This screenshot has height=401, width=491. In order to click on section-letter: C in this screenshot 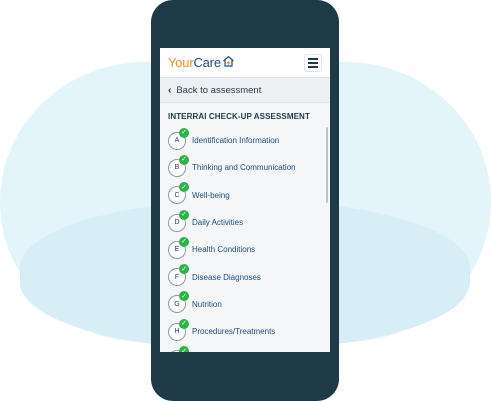, I will do `click(177, 195)`.